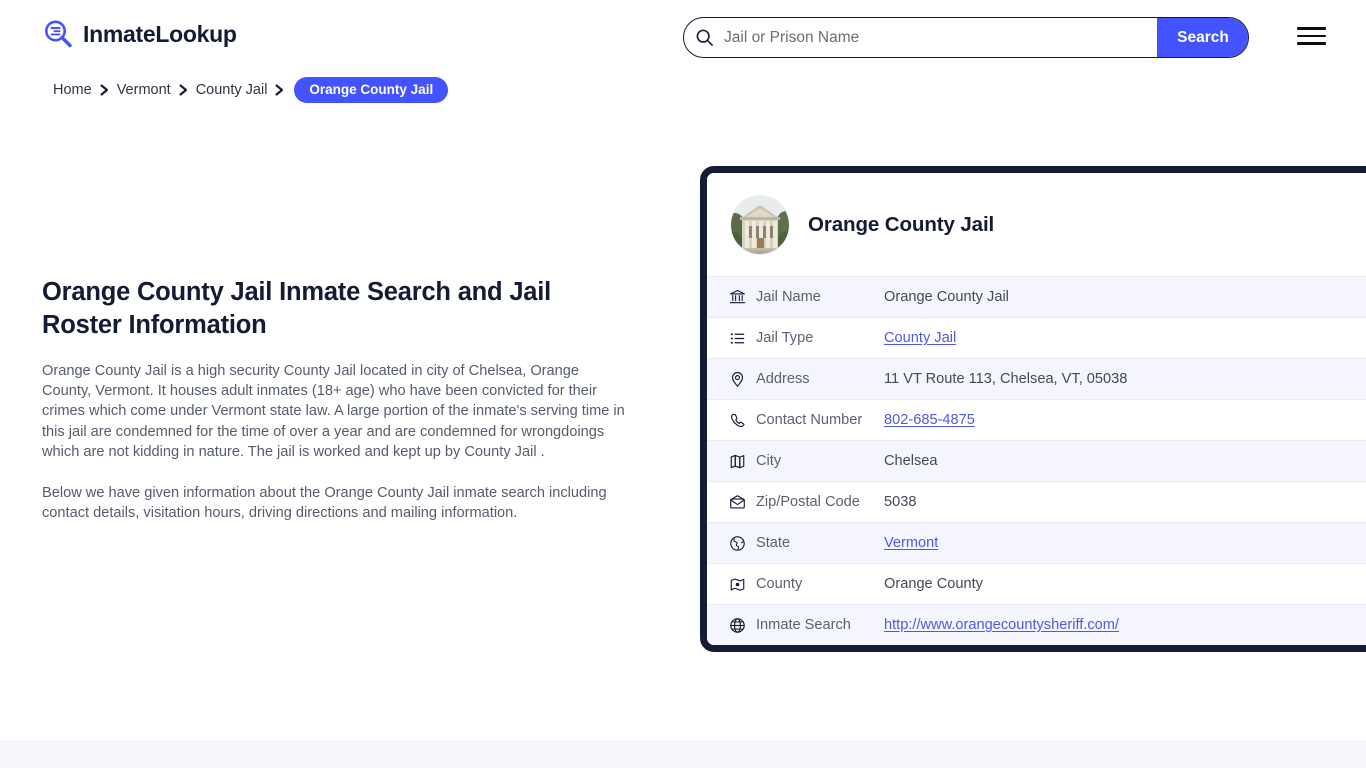  I want to click on row-value: Chelsea, so click(911, 461).